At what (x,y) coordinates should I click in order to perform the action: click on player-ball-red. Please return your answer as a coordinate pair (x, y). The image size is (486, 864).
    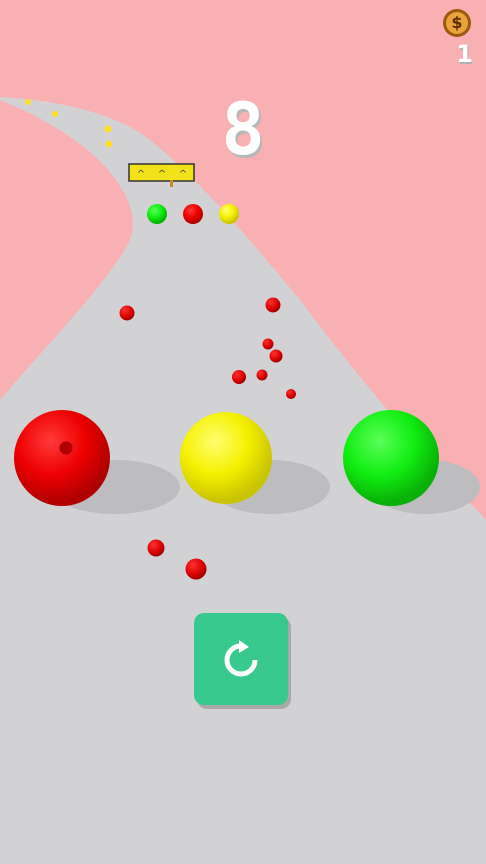
    Looking at the image, I should click on (62, 458).